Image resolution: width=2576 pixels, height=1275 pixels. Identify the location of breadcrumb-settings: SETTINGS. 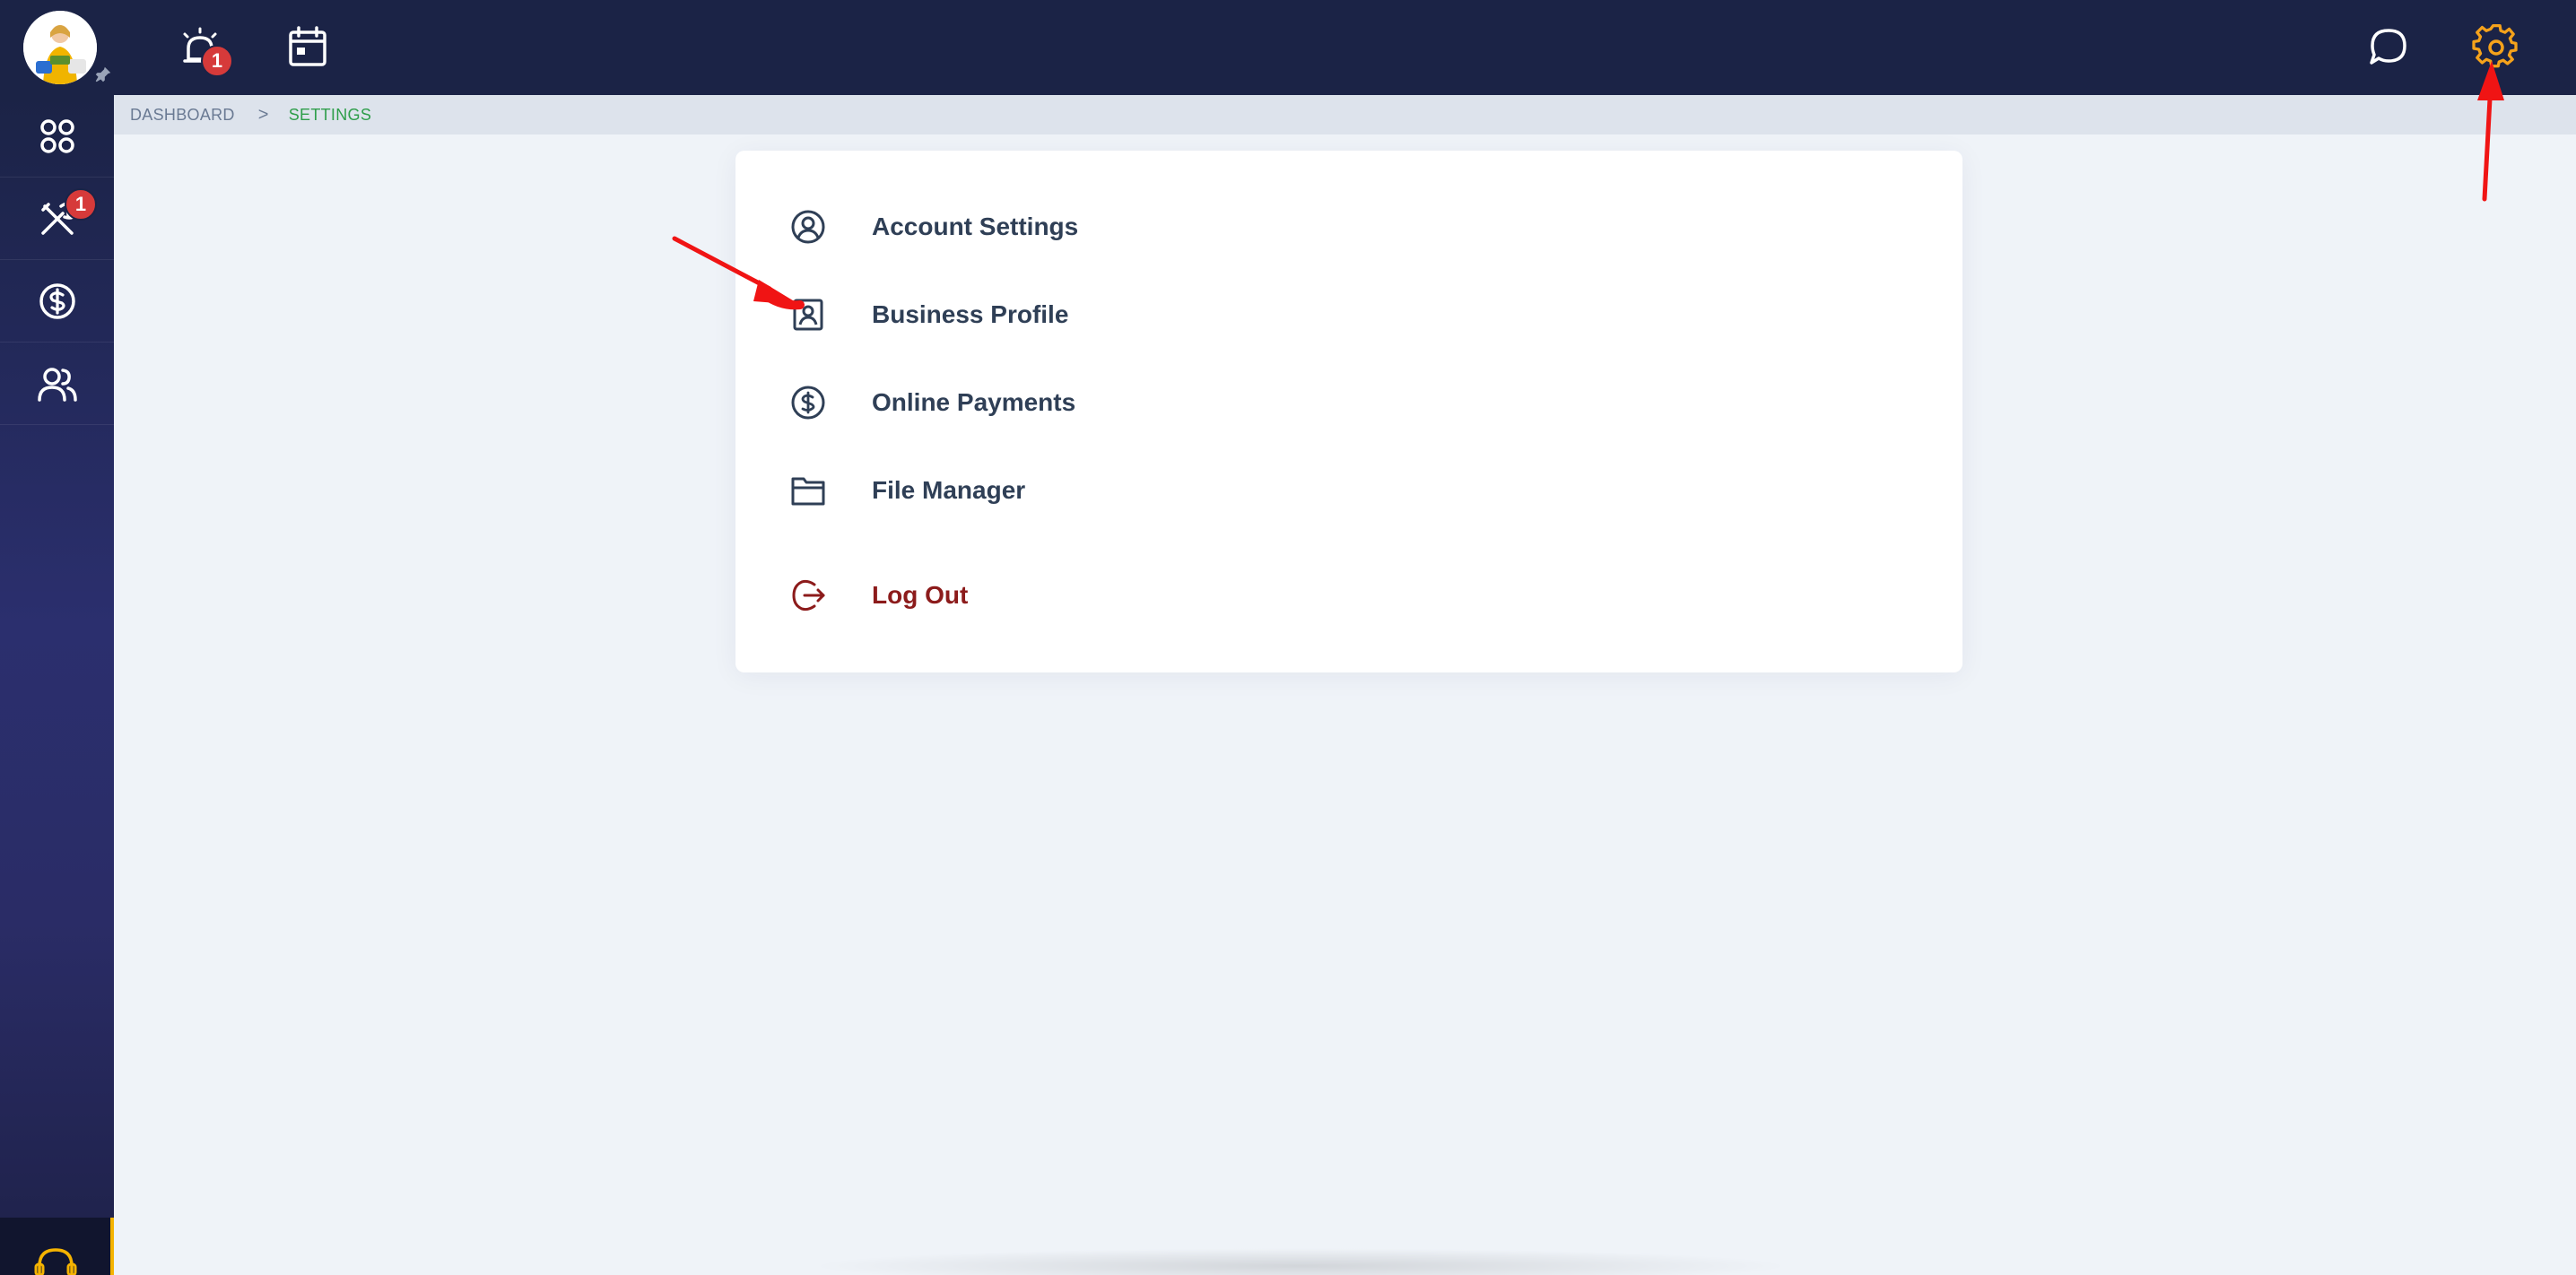
(330, 114).